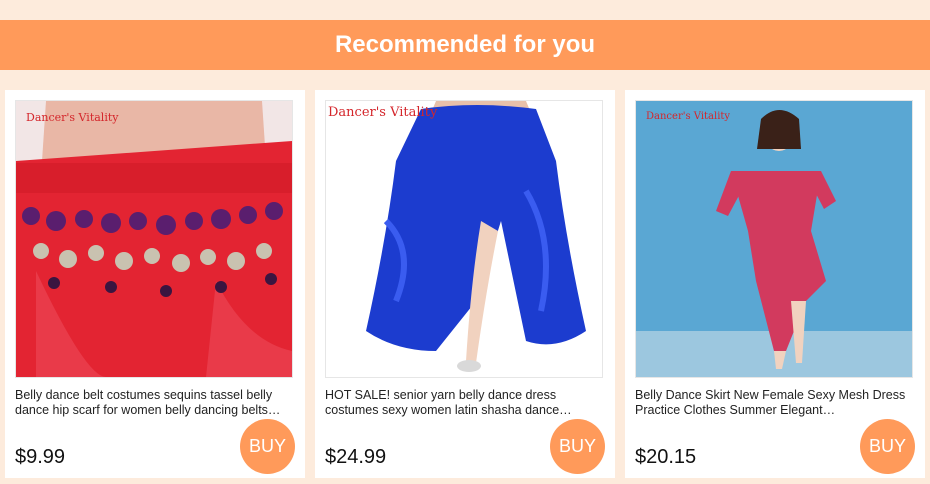 Image resolution: width=930 pixels, height=484 pixels. I want to click on product-price: $24.99, so click(356, 457).